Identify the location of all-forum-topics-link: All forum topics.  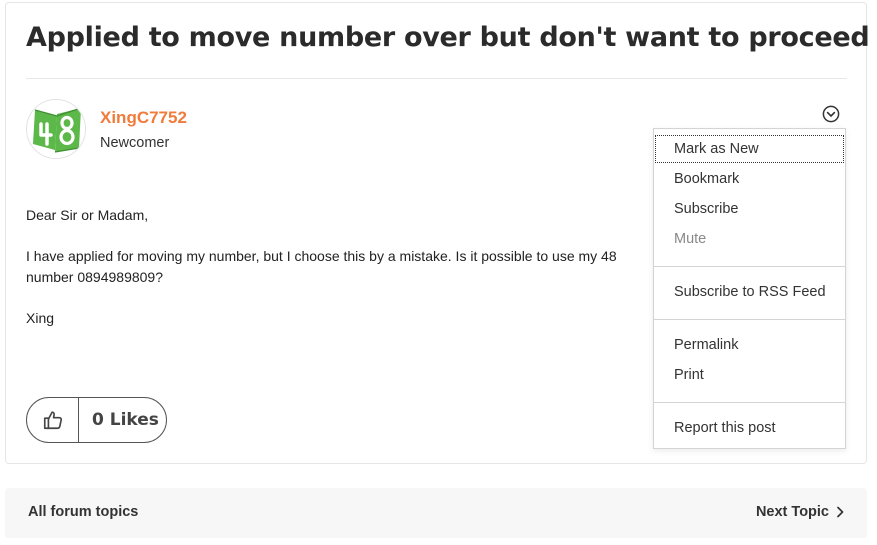
(83, 512).